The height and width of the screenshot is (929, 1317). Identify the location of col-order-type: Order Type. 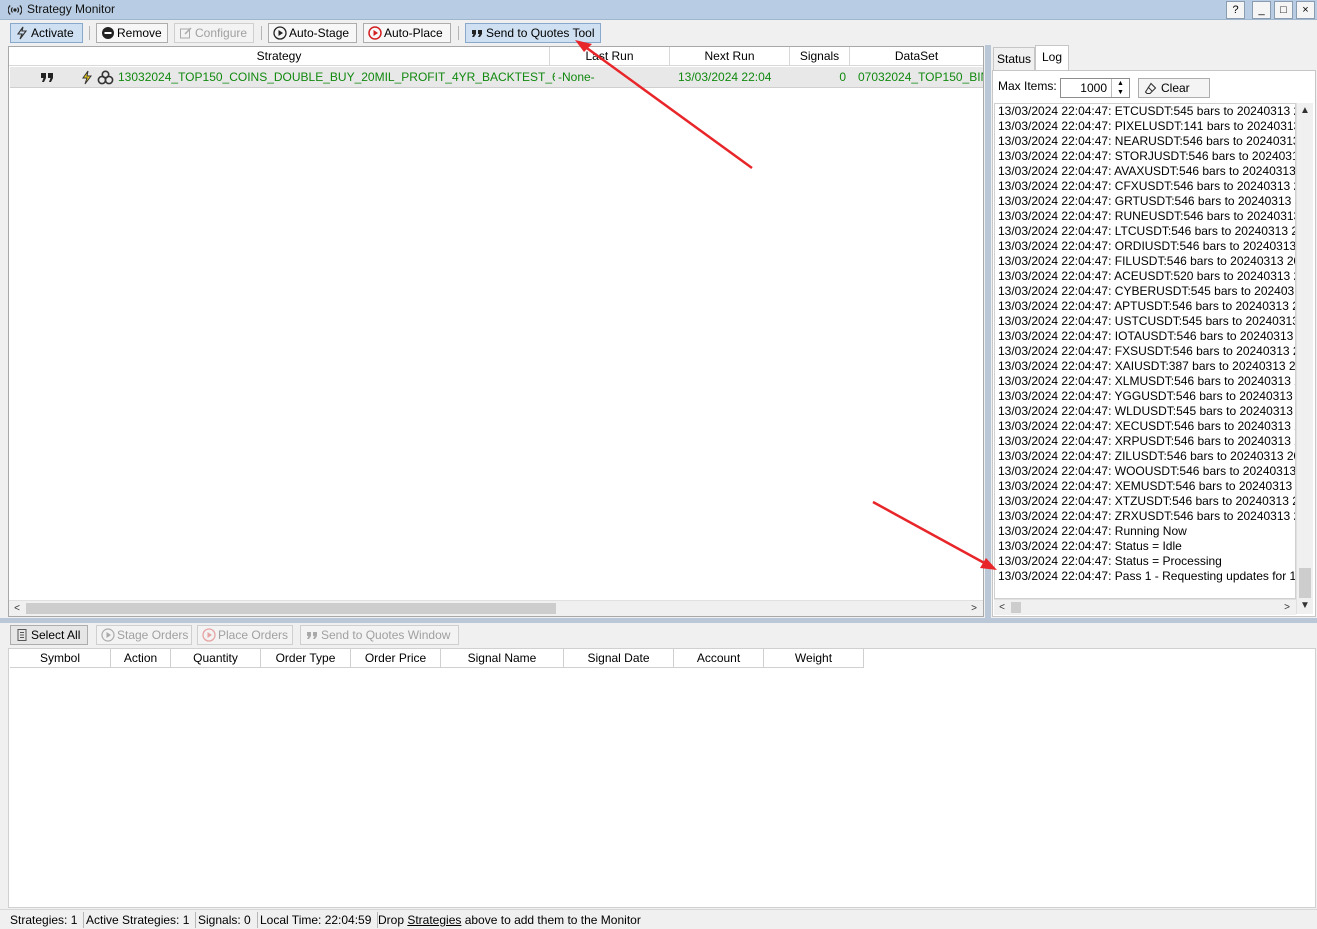
(306, 658).